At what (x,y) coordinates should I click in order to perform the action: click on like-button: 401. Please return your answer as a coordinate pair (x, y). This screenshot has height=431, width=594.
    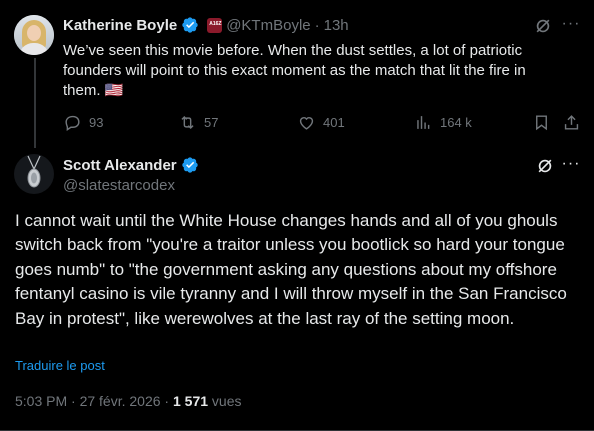
    Looking at the image, I should click on (321, 122).